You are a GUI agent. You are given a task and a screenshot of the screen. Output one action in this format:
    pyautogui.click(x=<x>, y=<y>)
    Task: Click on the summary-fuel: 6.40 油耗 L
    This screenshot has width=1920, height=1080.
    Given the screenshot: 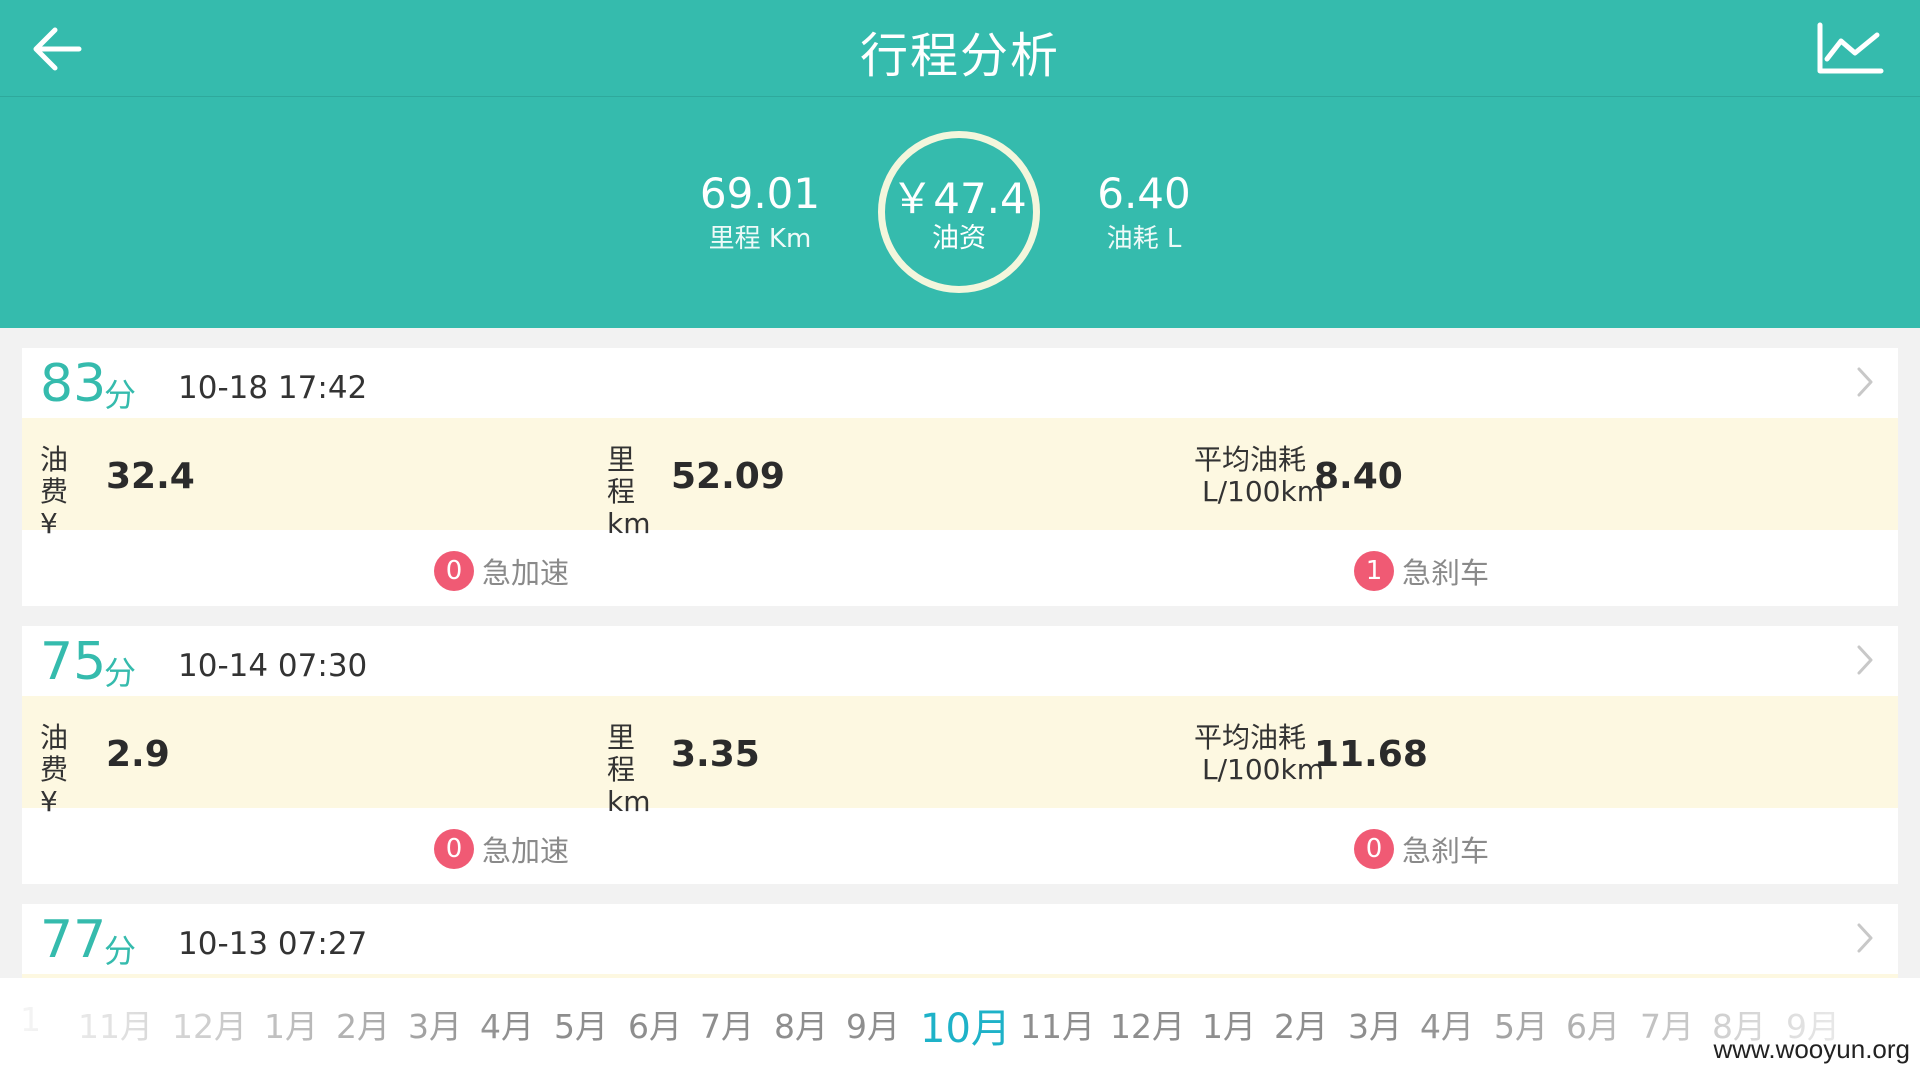 What is the action you would take?
    pyautogui.click(x=1144, y=212)
    